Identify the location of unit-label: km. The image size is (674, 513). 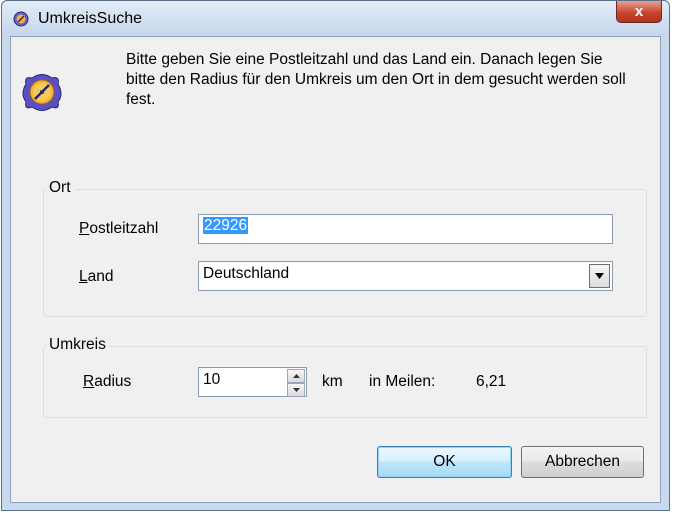
(332, 381).